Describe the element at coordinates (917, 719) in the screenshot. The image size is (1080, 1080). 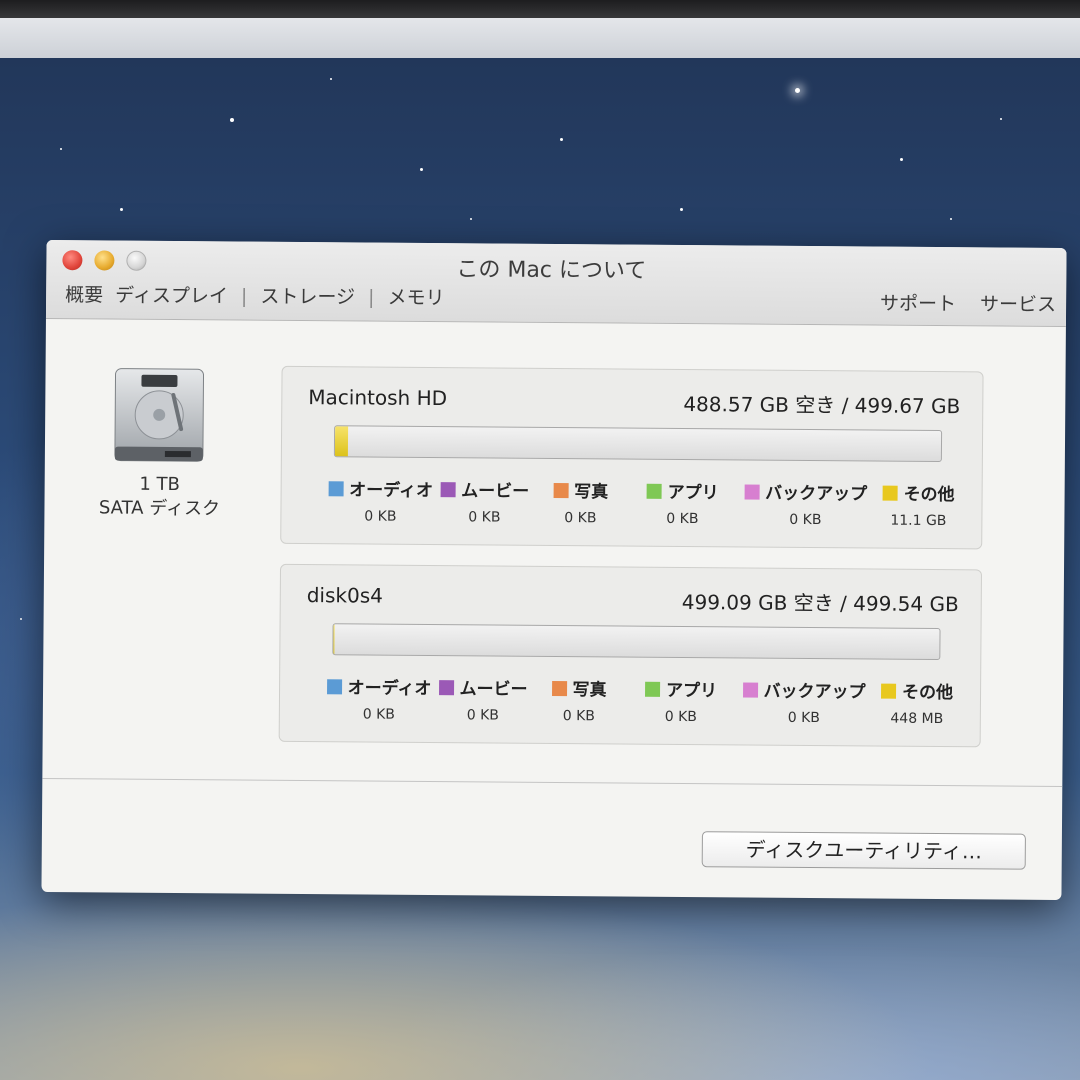
I see `legend-value: 448 MB` at that location.